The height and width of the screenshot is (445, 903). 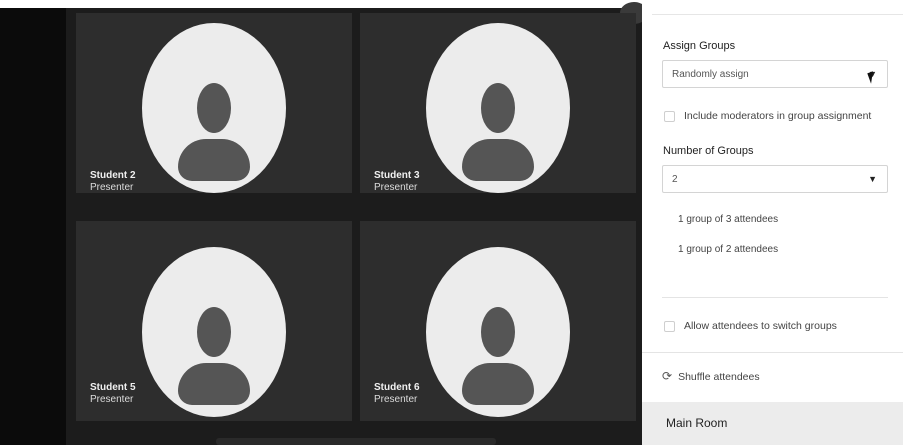 What do you see at coordinates (719, 377) in the screenshot?
I see `shuffle-label: Shuffle attendees` at bounding box center [719, 377].